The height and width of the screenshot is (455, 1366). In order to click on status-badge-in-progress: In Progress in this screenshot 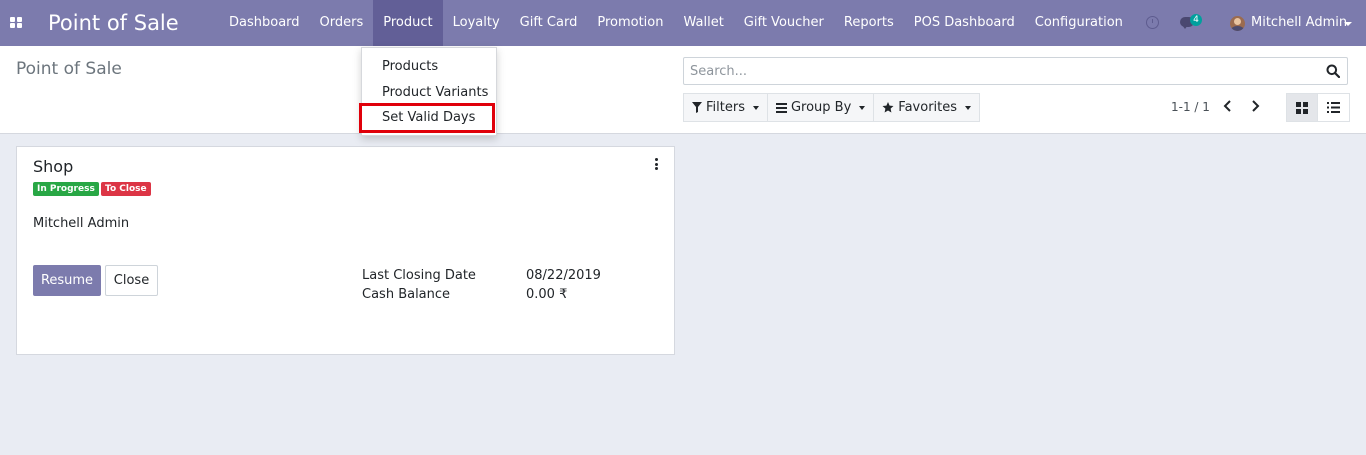, I will do `click(66, 189)`.